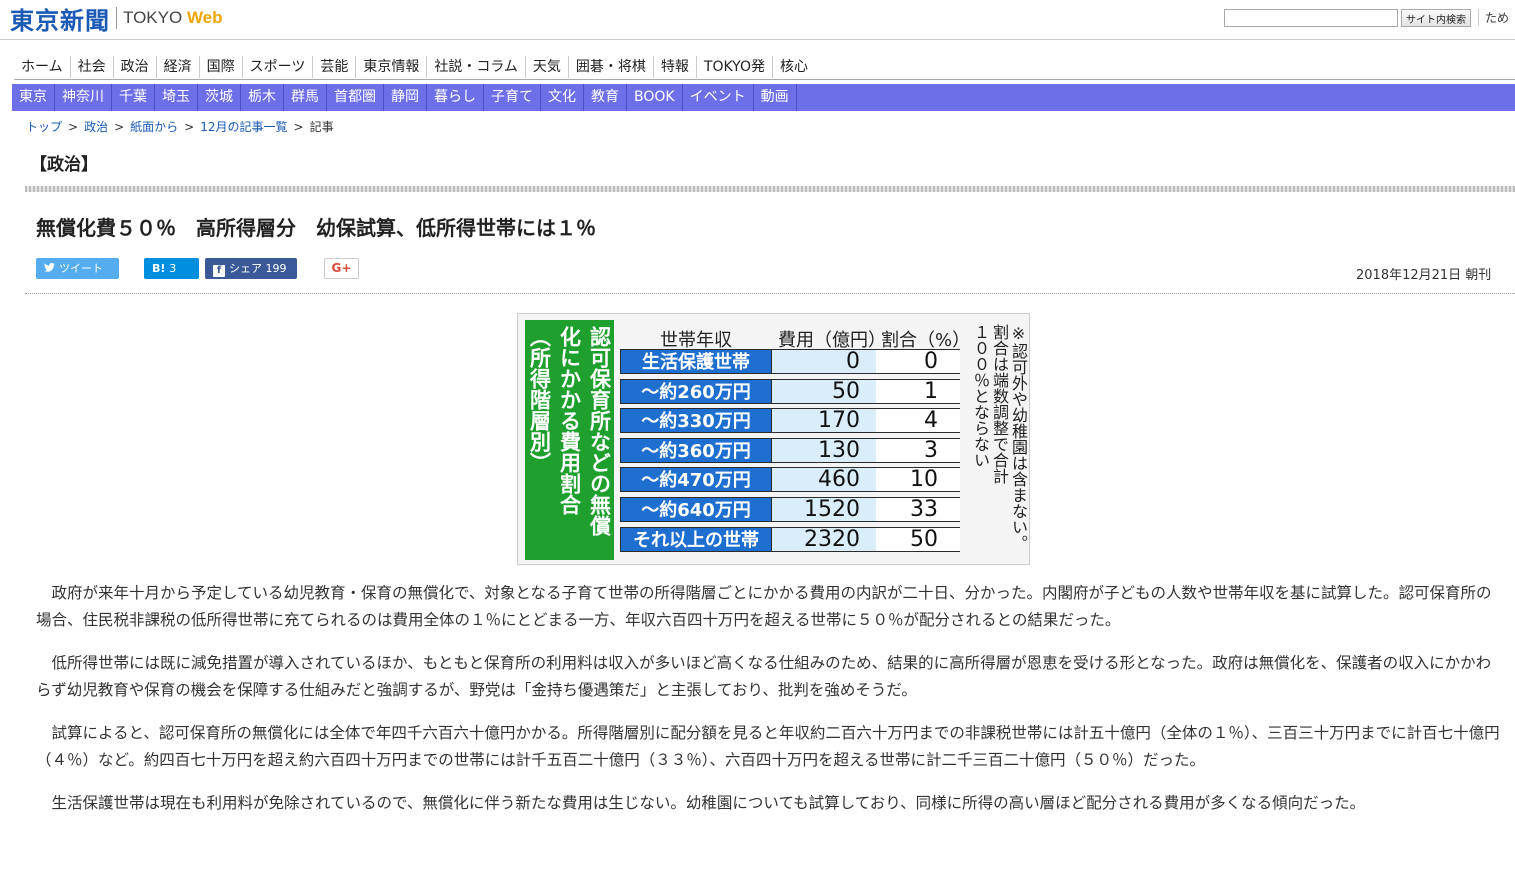  Describe the element at coordinates (770, 293) in the screenshot. I see `dotted-divider` at that location.